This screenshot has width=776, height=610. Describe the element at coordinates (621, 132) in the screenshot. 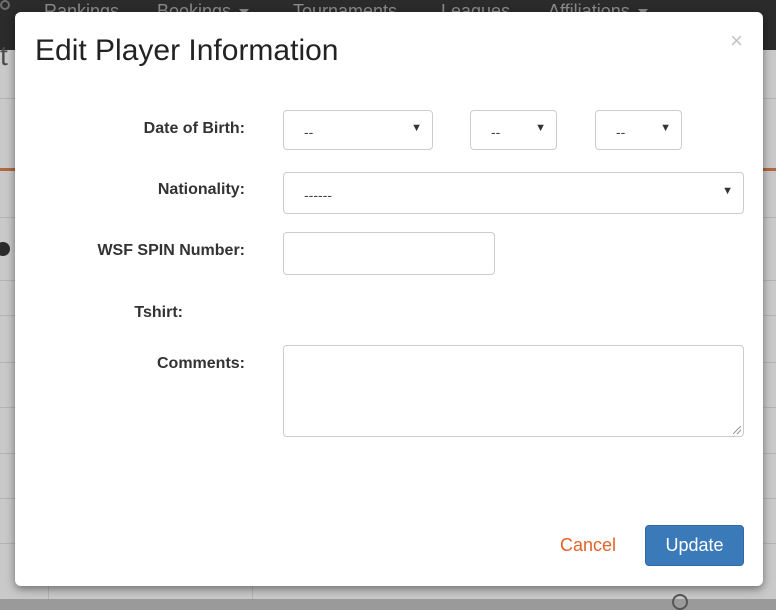

I see `dob-year-value: --` at that location.